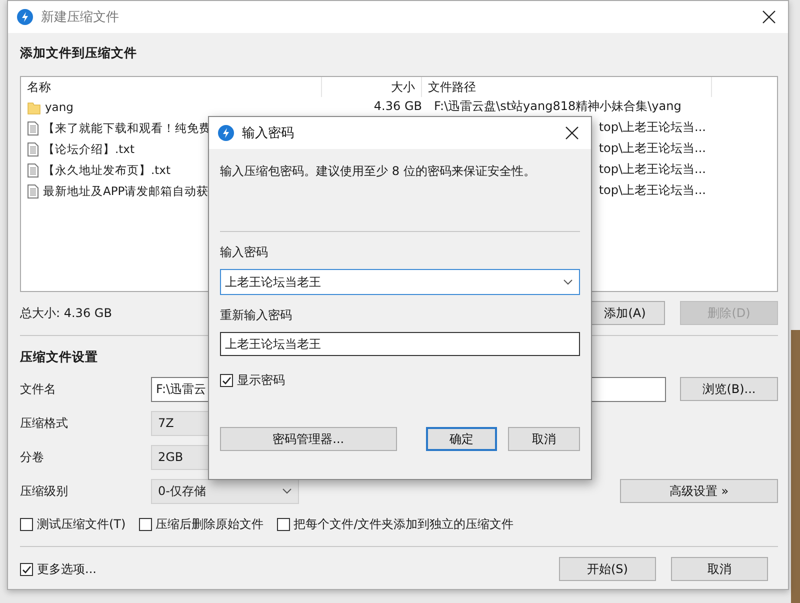 The height and width of the screenshot is (603, 800). I want to click on file-name: 最新地址及APP请发邮箱自动获, so click(126, 191).